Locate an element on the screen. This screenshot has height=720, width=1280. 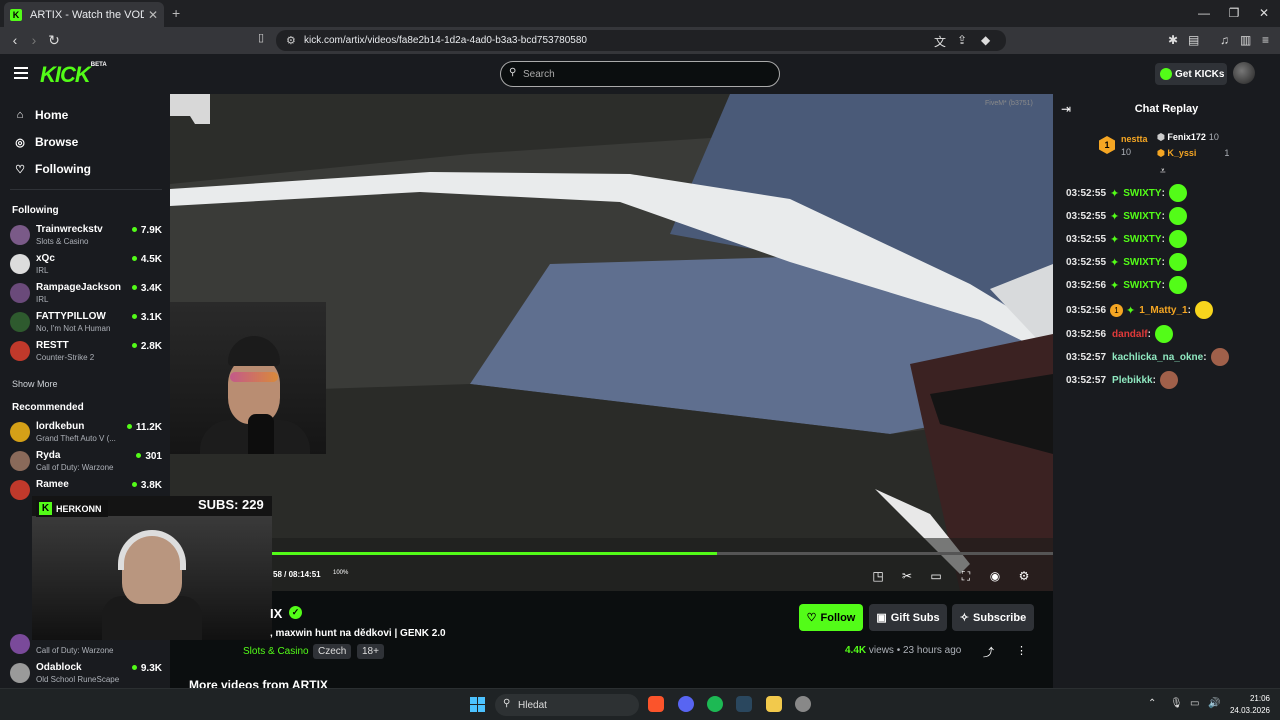
sidebar-toggle-icon: ▥ is located at coordinates (1245, 40).